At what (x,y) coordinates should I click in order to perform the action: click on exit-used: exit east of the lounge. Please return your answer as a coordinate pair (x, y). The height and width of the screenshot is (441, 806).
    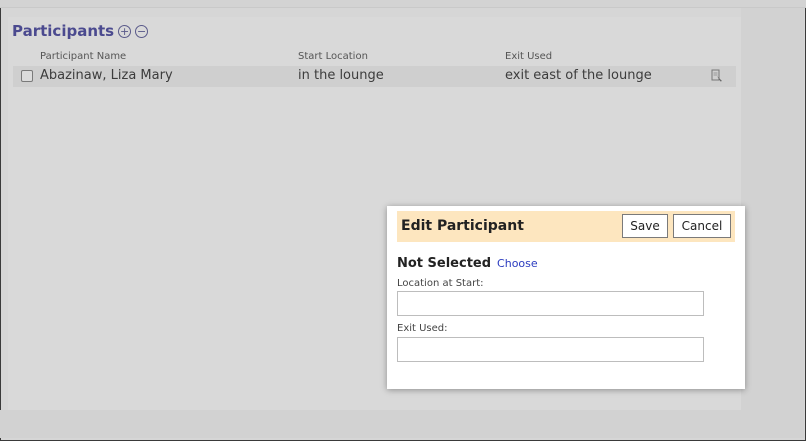
    Looking at the image, I should click on (578, 75).